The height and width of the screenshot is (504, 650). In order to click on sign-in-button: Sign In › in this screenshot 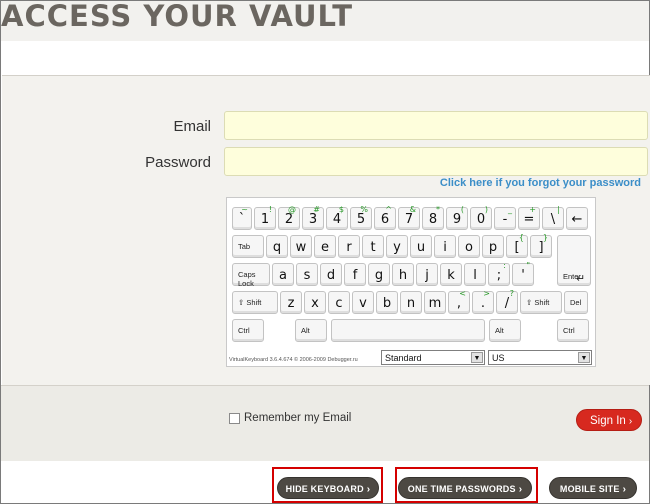, I will do `click(609, 420)`.